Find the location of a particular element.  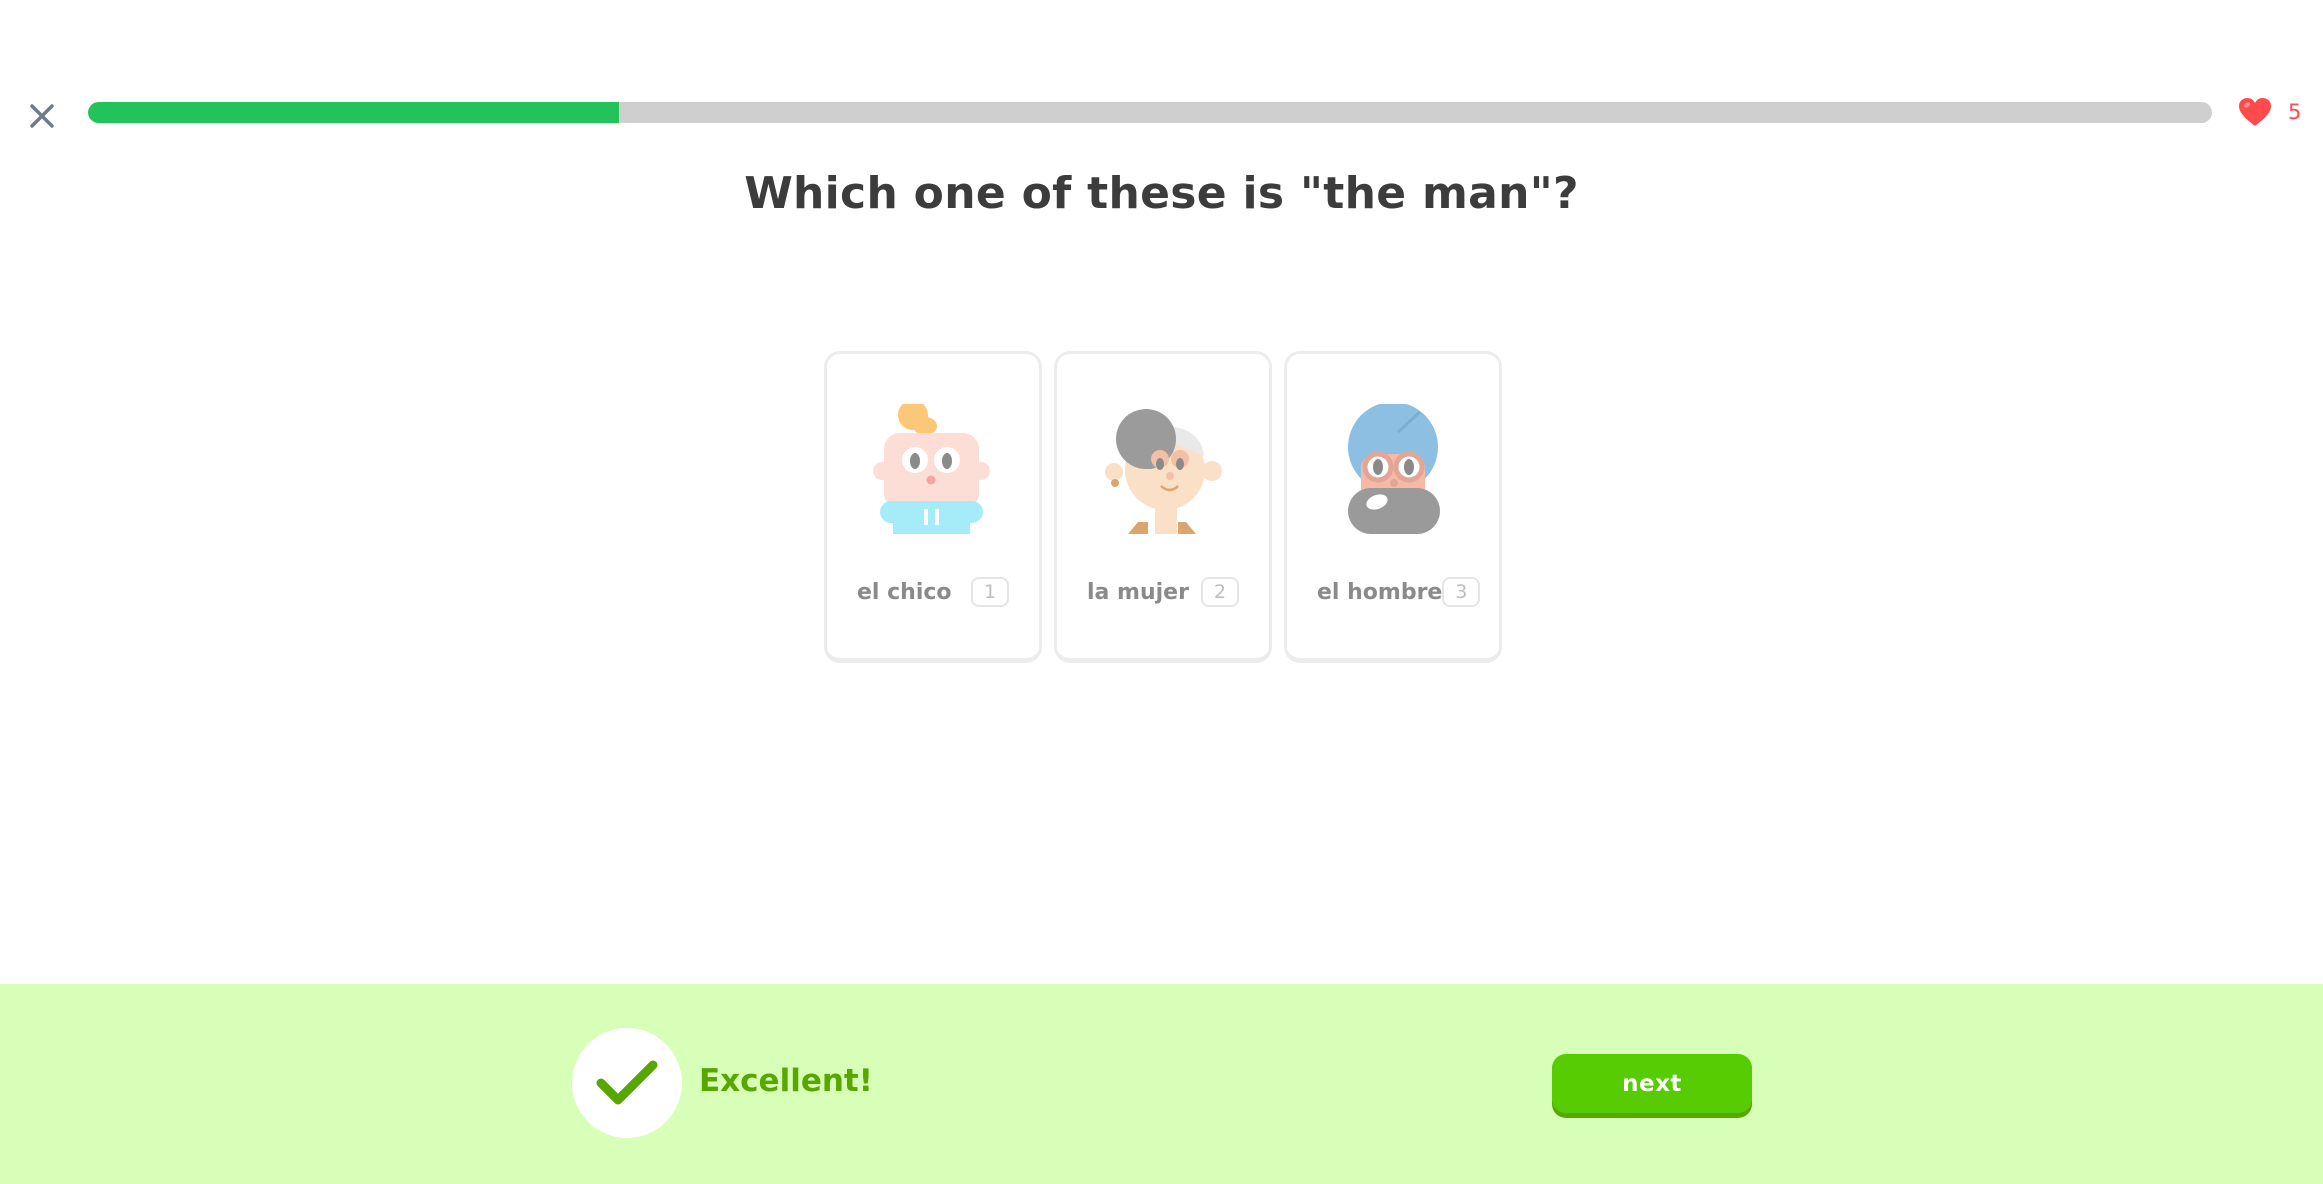

choice-card-la-mujer: la mujer 2 is located at coordinates (1163, 507).